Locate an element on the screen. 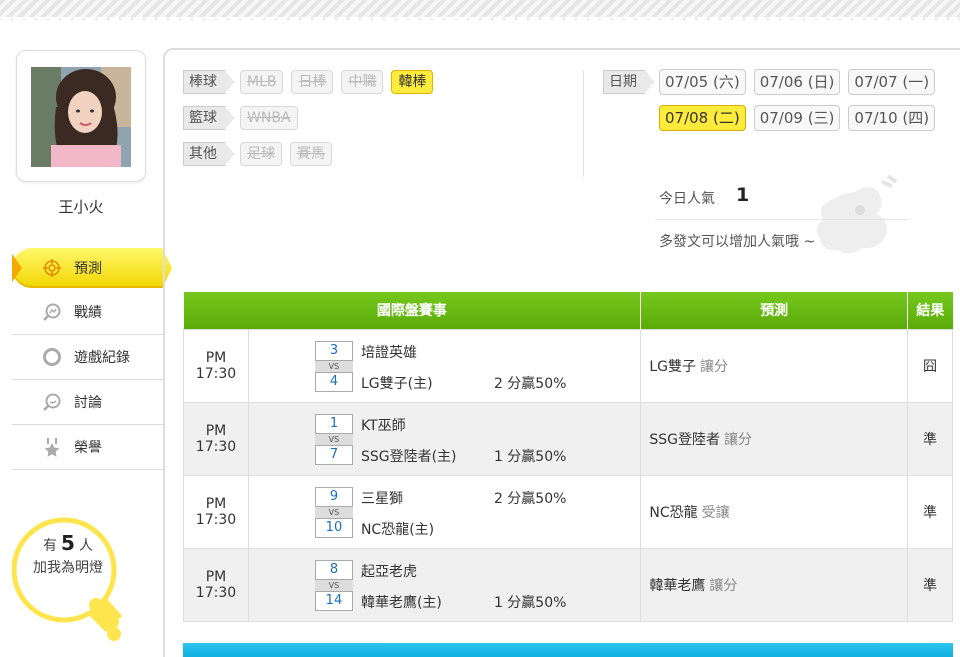 The height and width of the screenshot is (657, 960). home-score: 10 is located at coordinates (333, 527).